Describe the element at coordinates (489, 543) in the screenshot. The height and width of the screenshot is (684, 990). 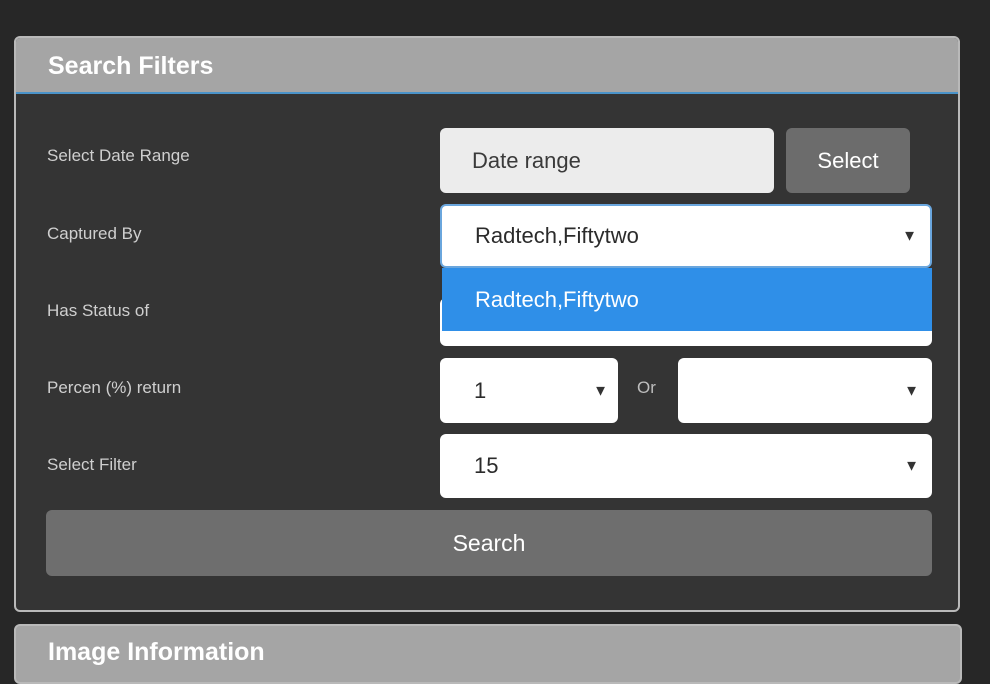
I see `search-button: Search` at that location.